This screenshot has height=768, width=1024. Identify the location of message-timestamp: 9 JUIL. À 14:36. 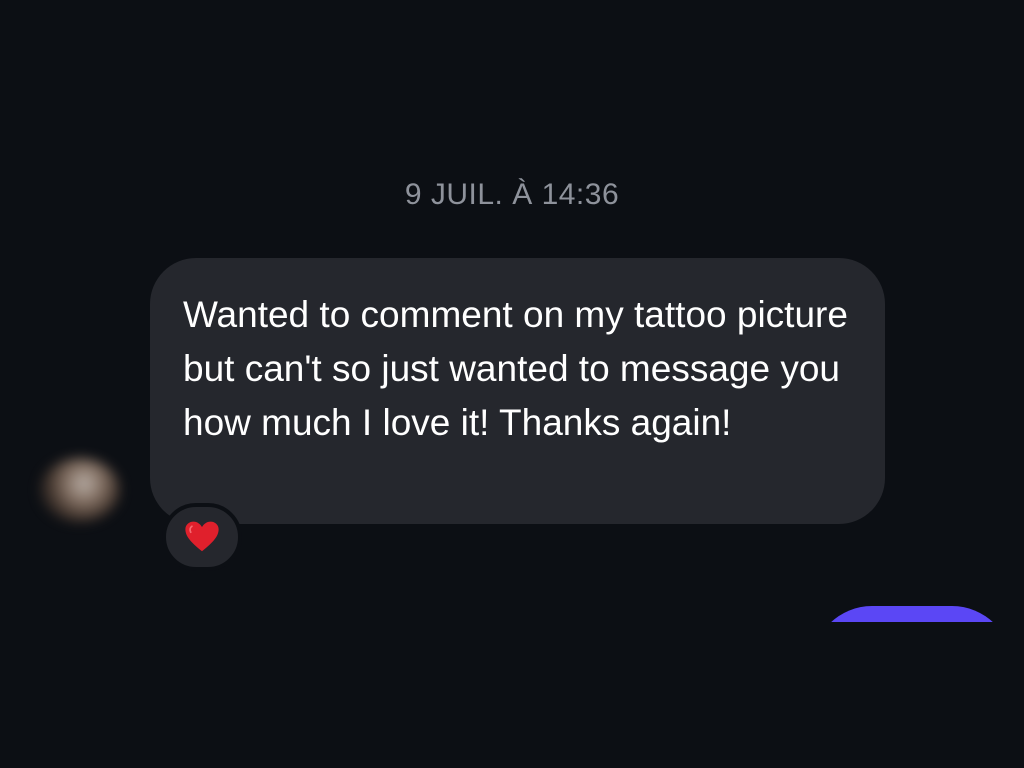
(512, 194).